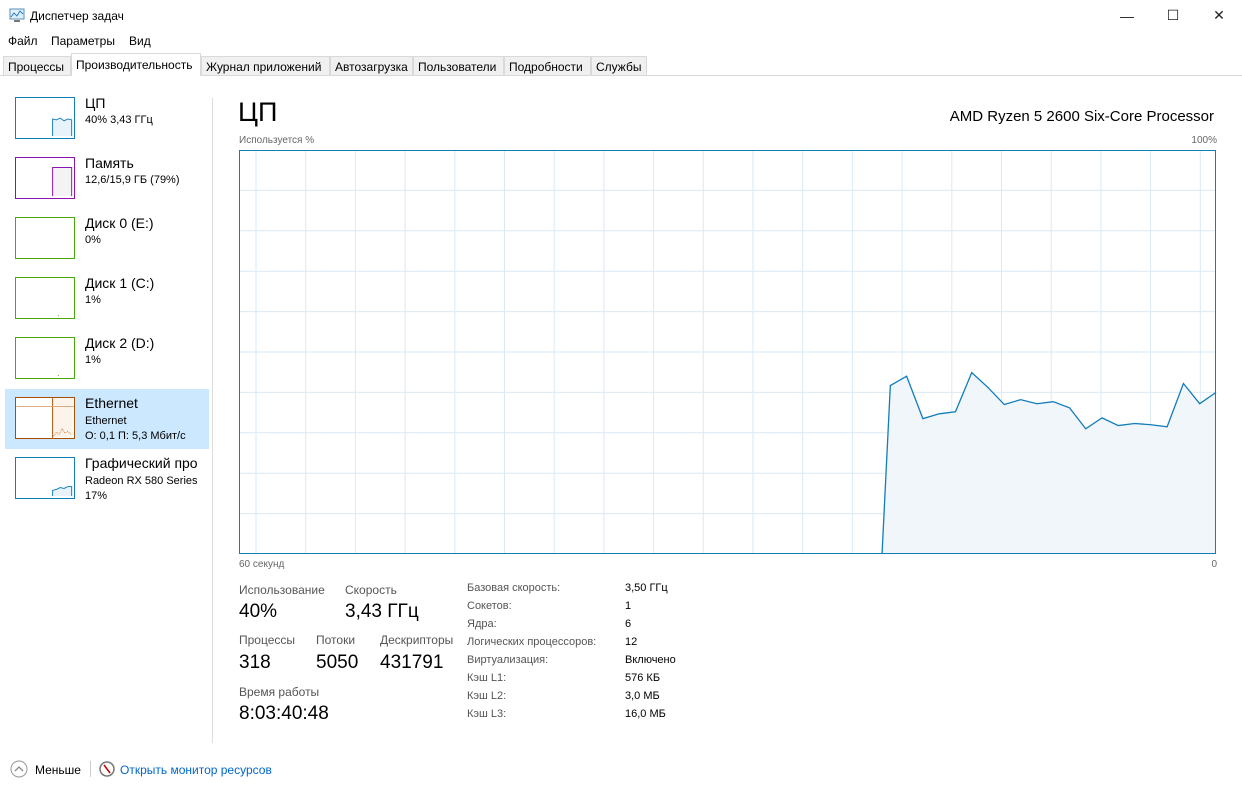 This screenshot has height=795, width=1242. What do you see at coordinates (107, 299) in the screenshot?
I see `sidebar-item-3: Диск 1 (C:) 1%` at bounding box center [107, 299].